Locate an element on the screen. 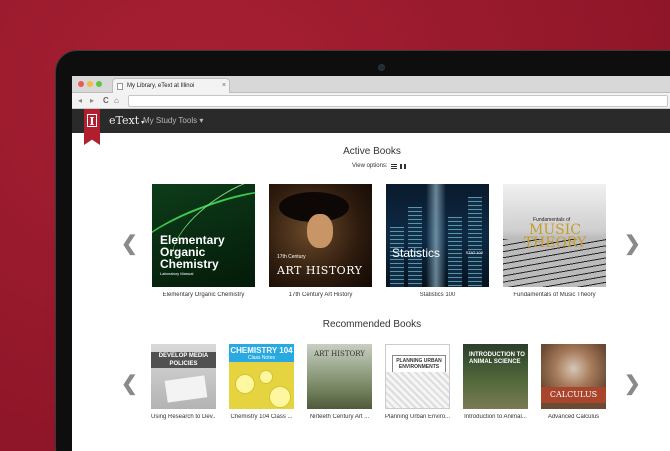 Image resolution: width=670 pixels, height=451 pixels. page-icon is located at coordinates (120, 86).